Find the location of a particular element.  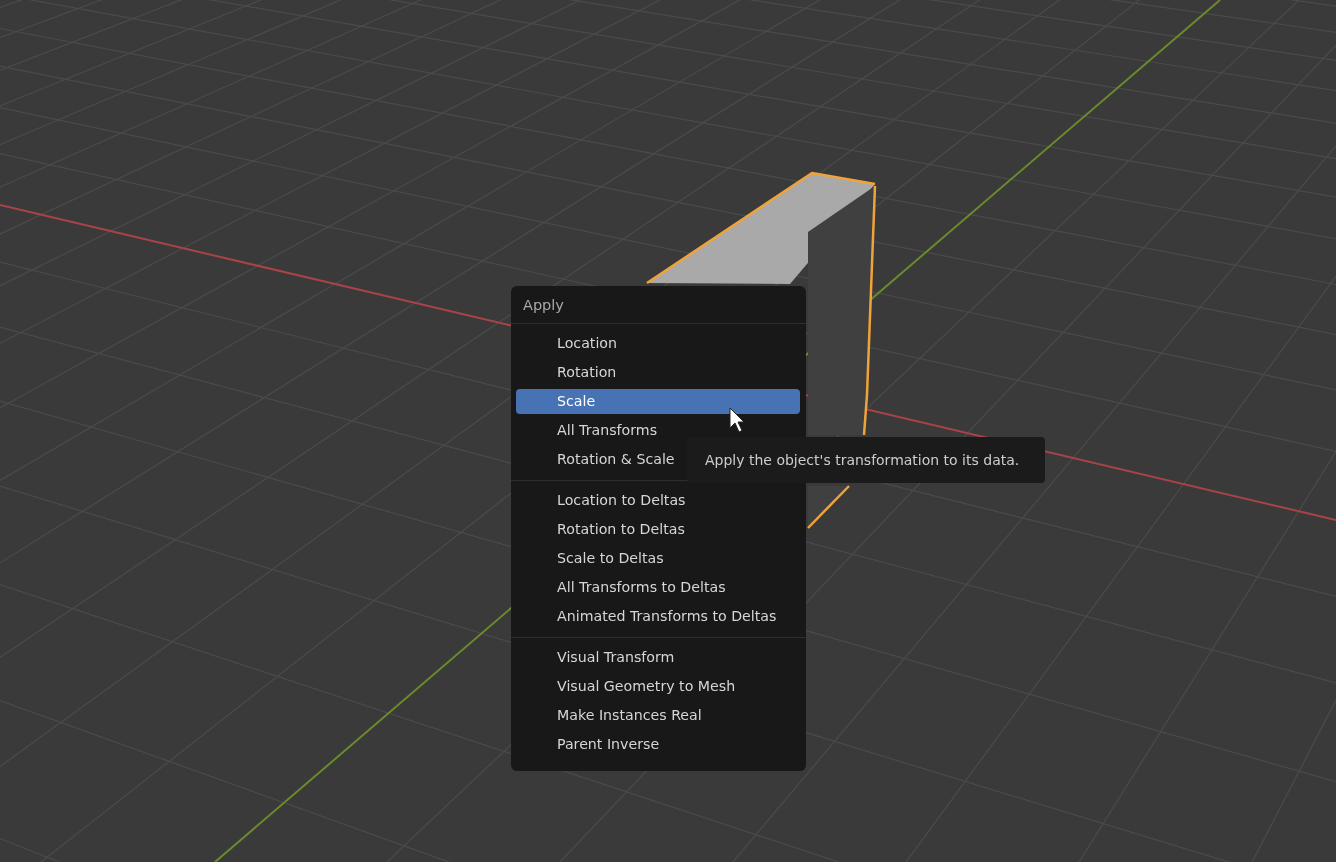

menu-item: All Transforms to Deltas is located at coordinates (658, 587).